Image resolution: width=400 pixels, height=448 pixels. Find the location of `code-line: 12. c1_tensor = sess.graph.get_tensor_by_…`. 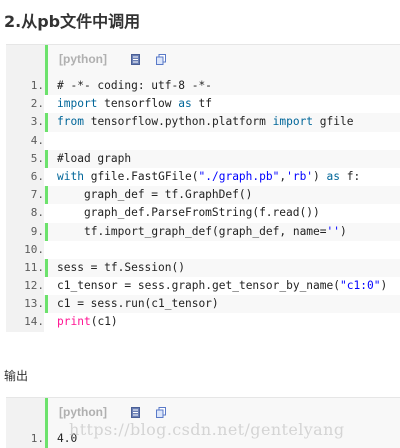

code-line: 12. c1_tensor = sess.graph.get_tensor_by_… is located at coordinates (203, 286).